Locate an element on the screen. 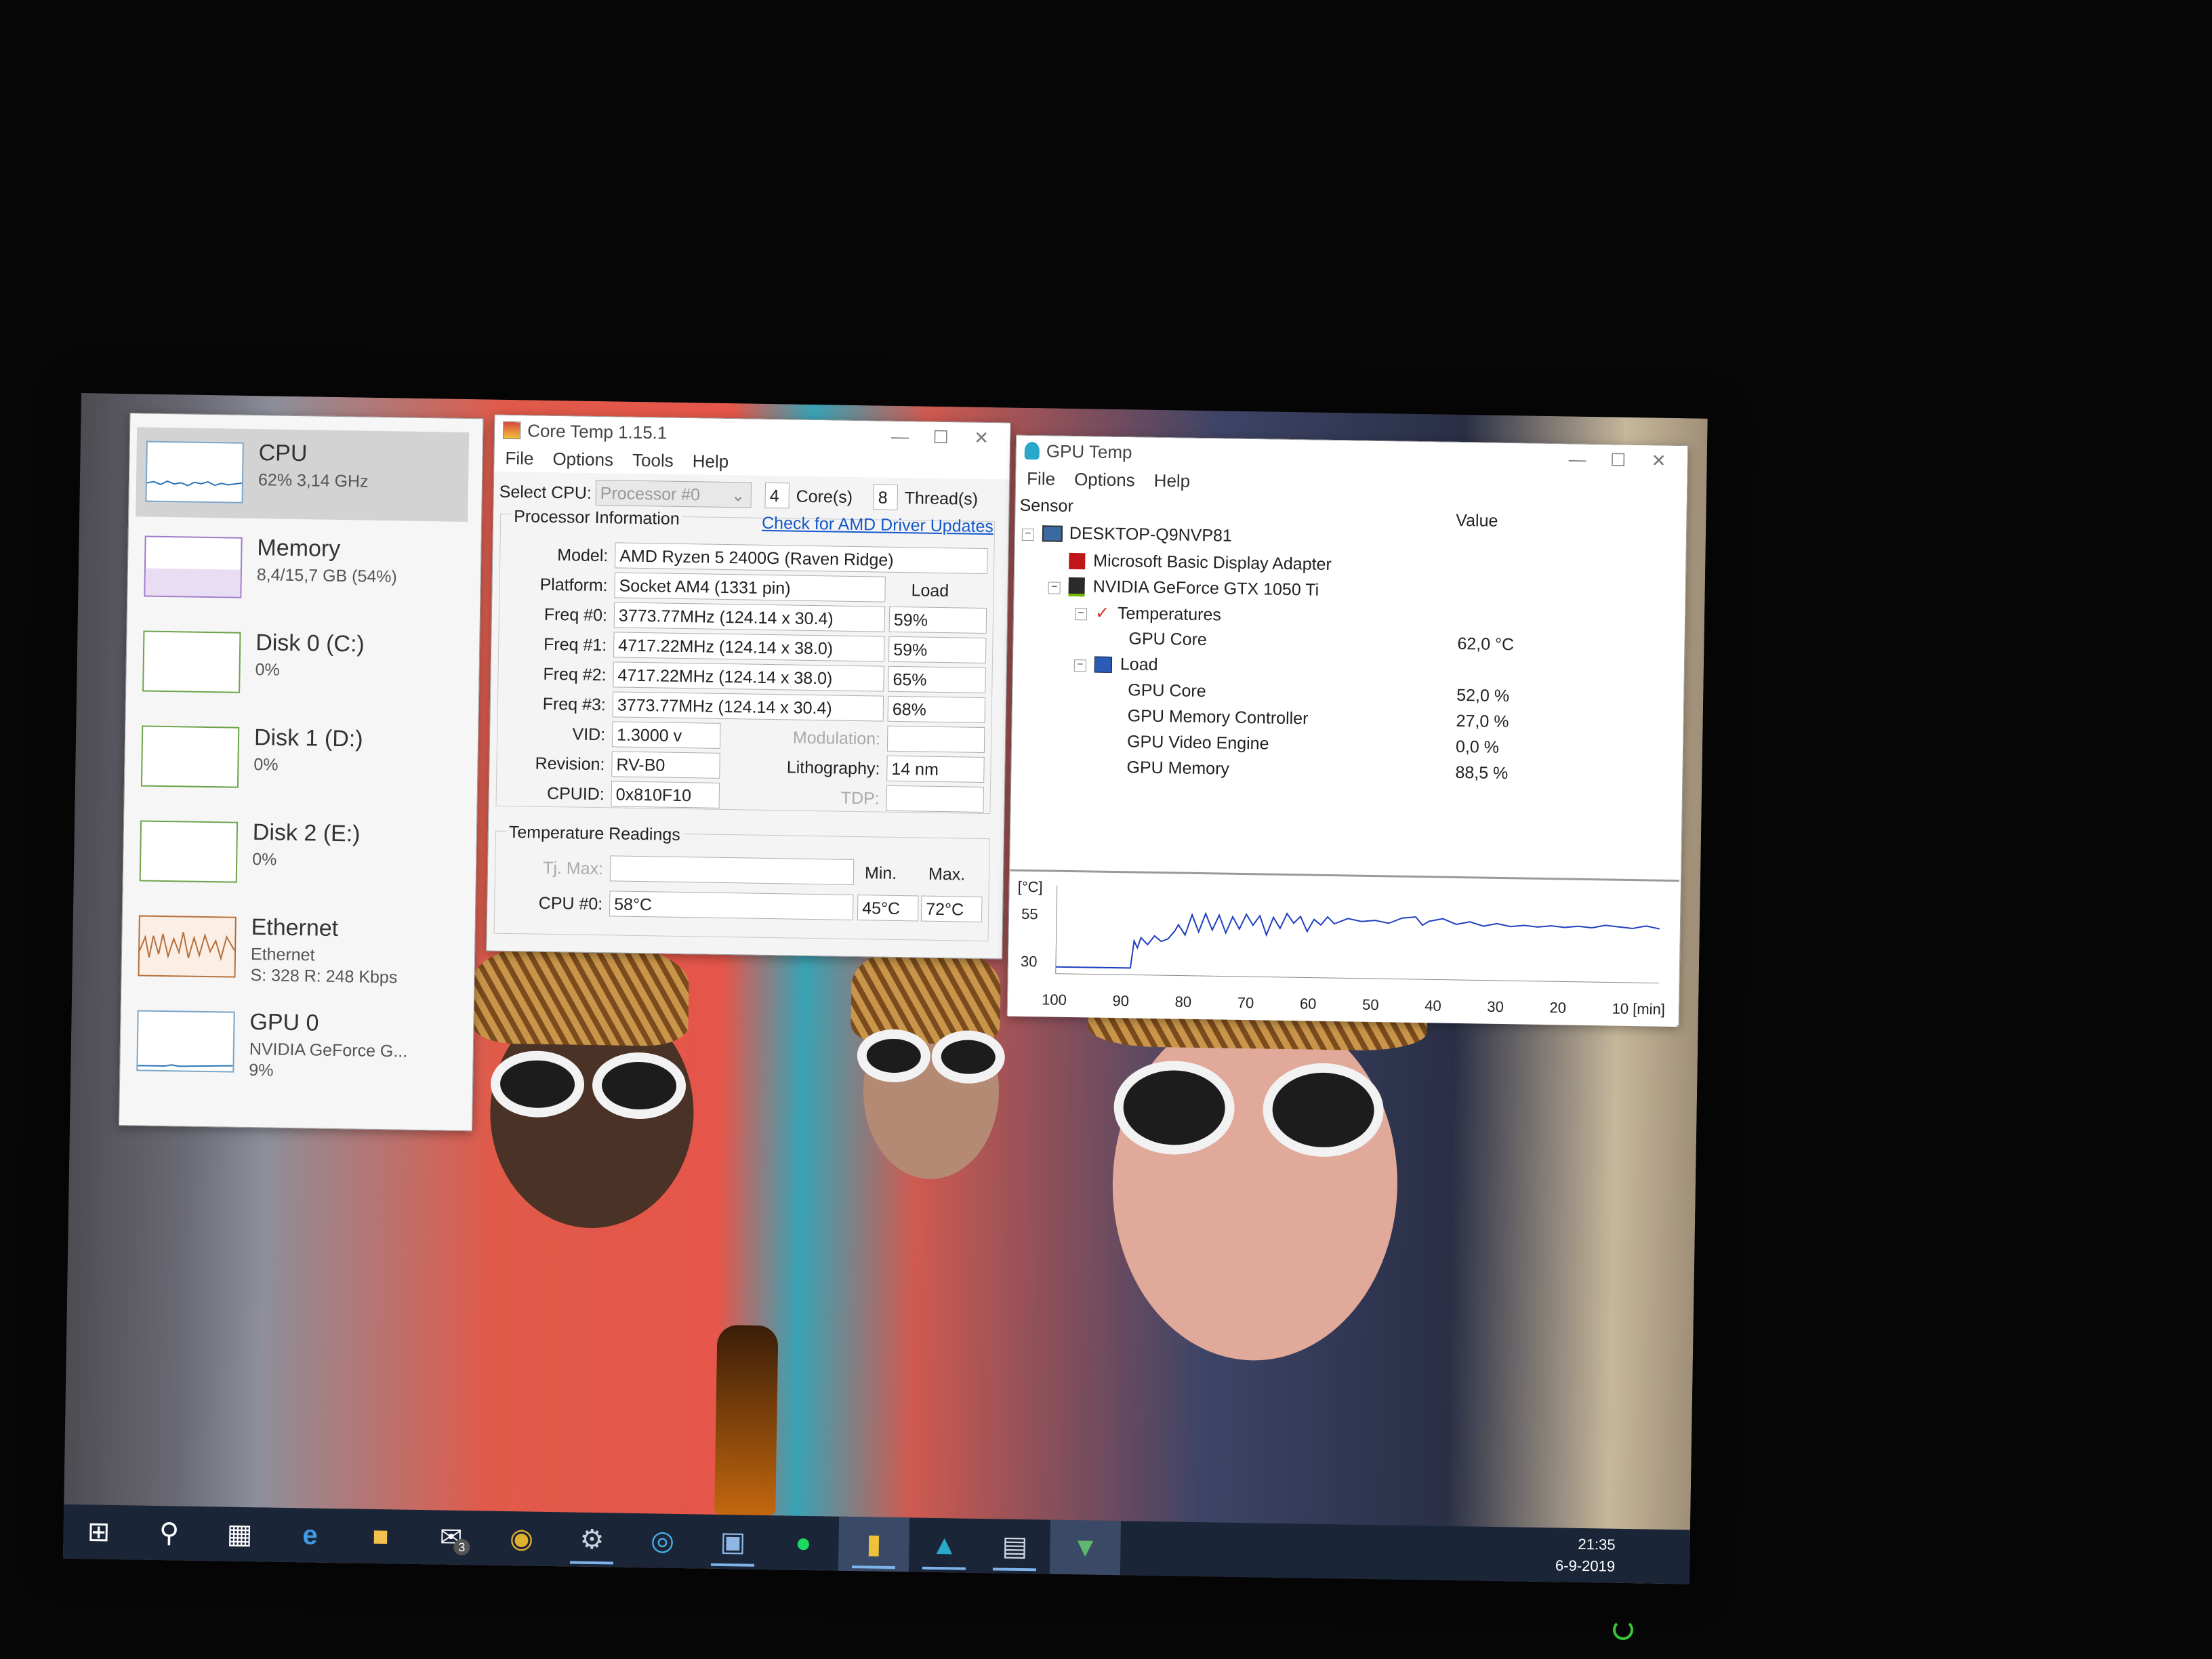  freq0-label: Freq #0: is located at coordinates (576, 616).